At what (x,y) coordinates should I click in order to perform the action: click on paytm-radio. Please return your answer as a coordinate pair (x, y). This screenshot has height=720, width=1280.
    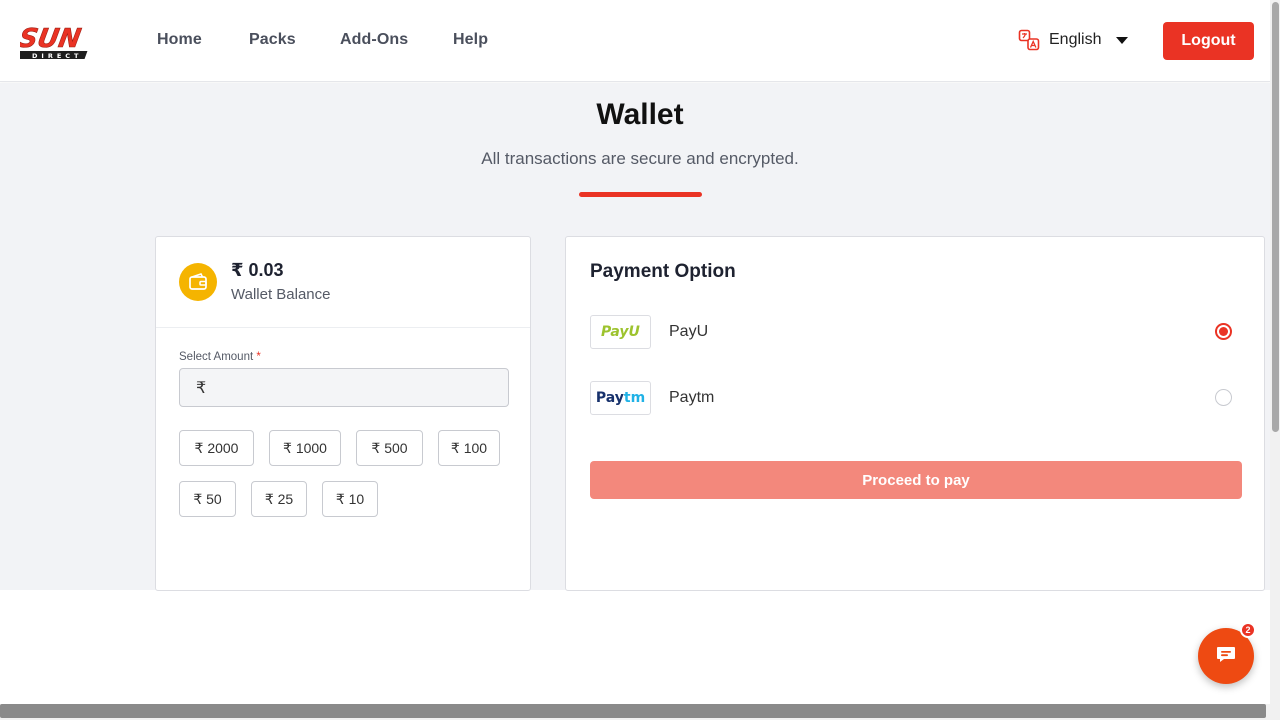
    Looking at the image, I should click on (1223, 397).